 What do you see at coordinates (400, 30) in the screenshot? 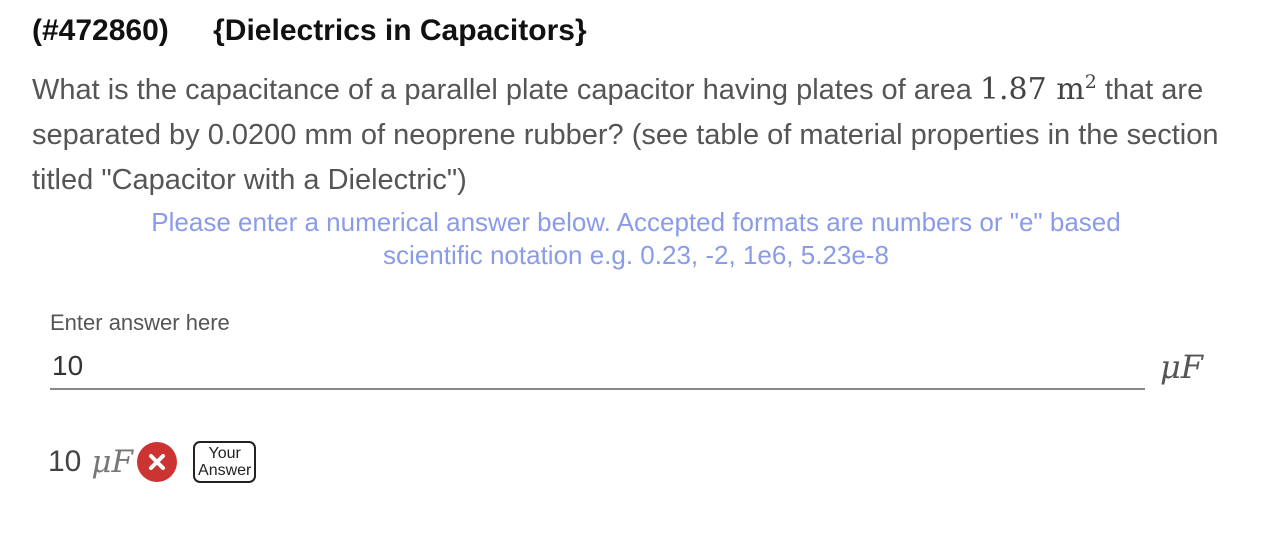
I see `question-topic: {Dielectrics in Capacitors}` at bounding box center [400, 30].